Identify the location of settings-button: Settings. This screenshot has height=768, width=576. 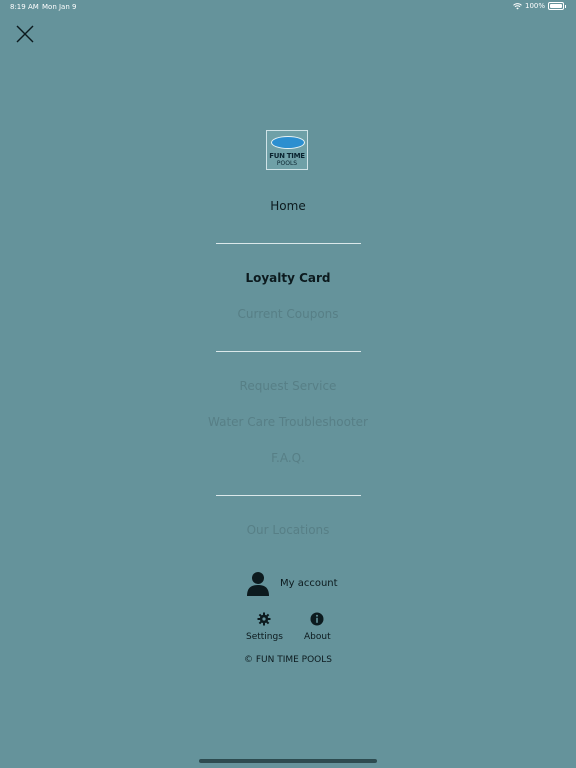
(264, 627).